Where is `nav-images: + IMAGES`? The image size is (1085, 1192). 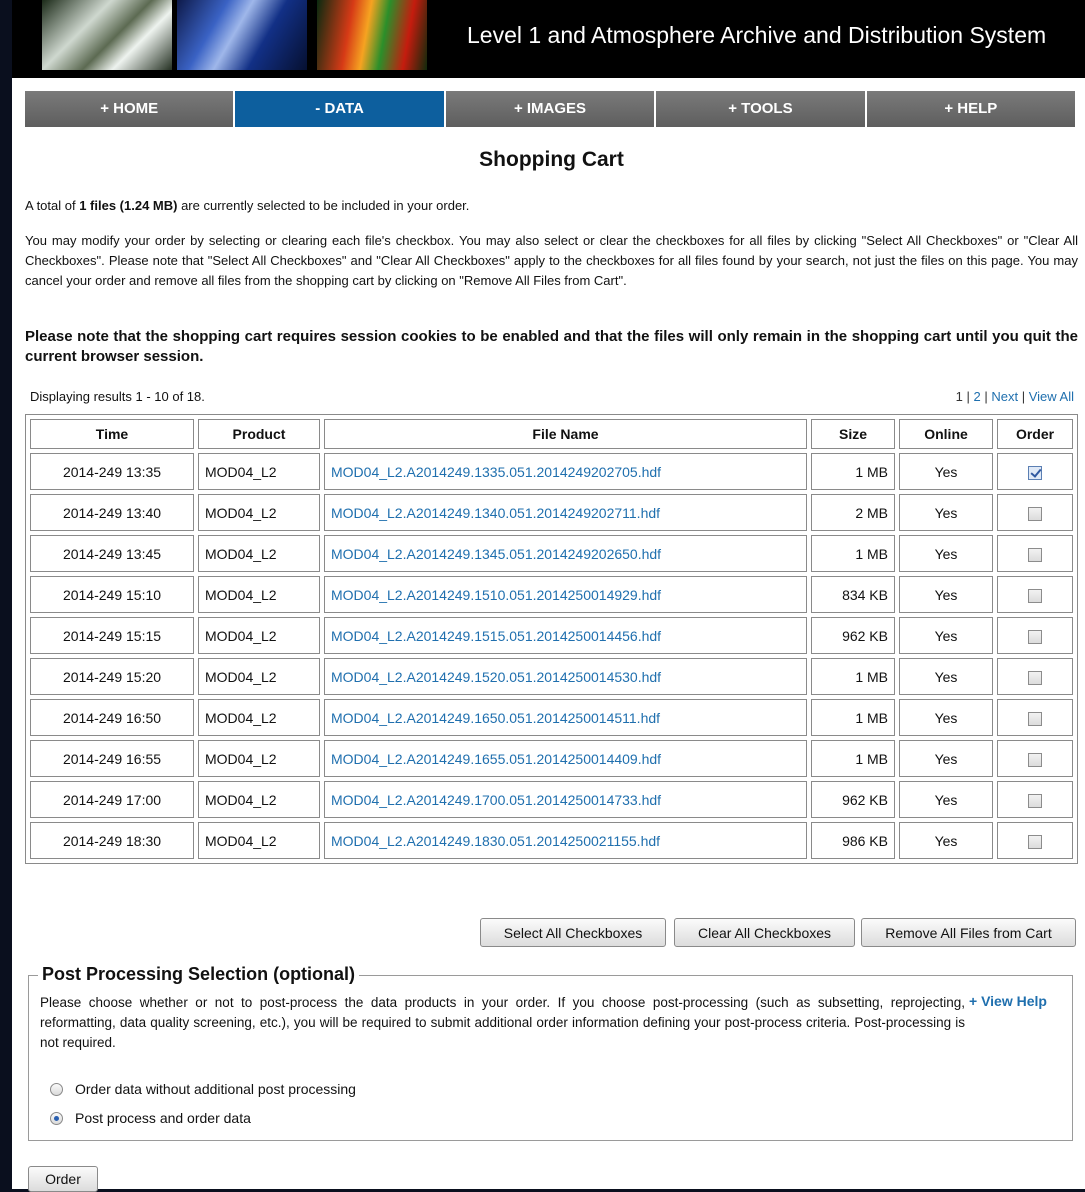 nav-images: + IMAGES is located at coordinates (551, 109).